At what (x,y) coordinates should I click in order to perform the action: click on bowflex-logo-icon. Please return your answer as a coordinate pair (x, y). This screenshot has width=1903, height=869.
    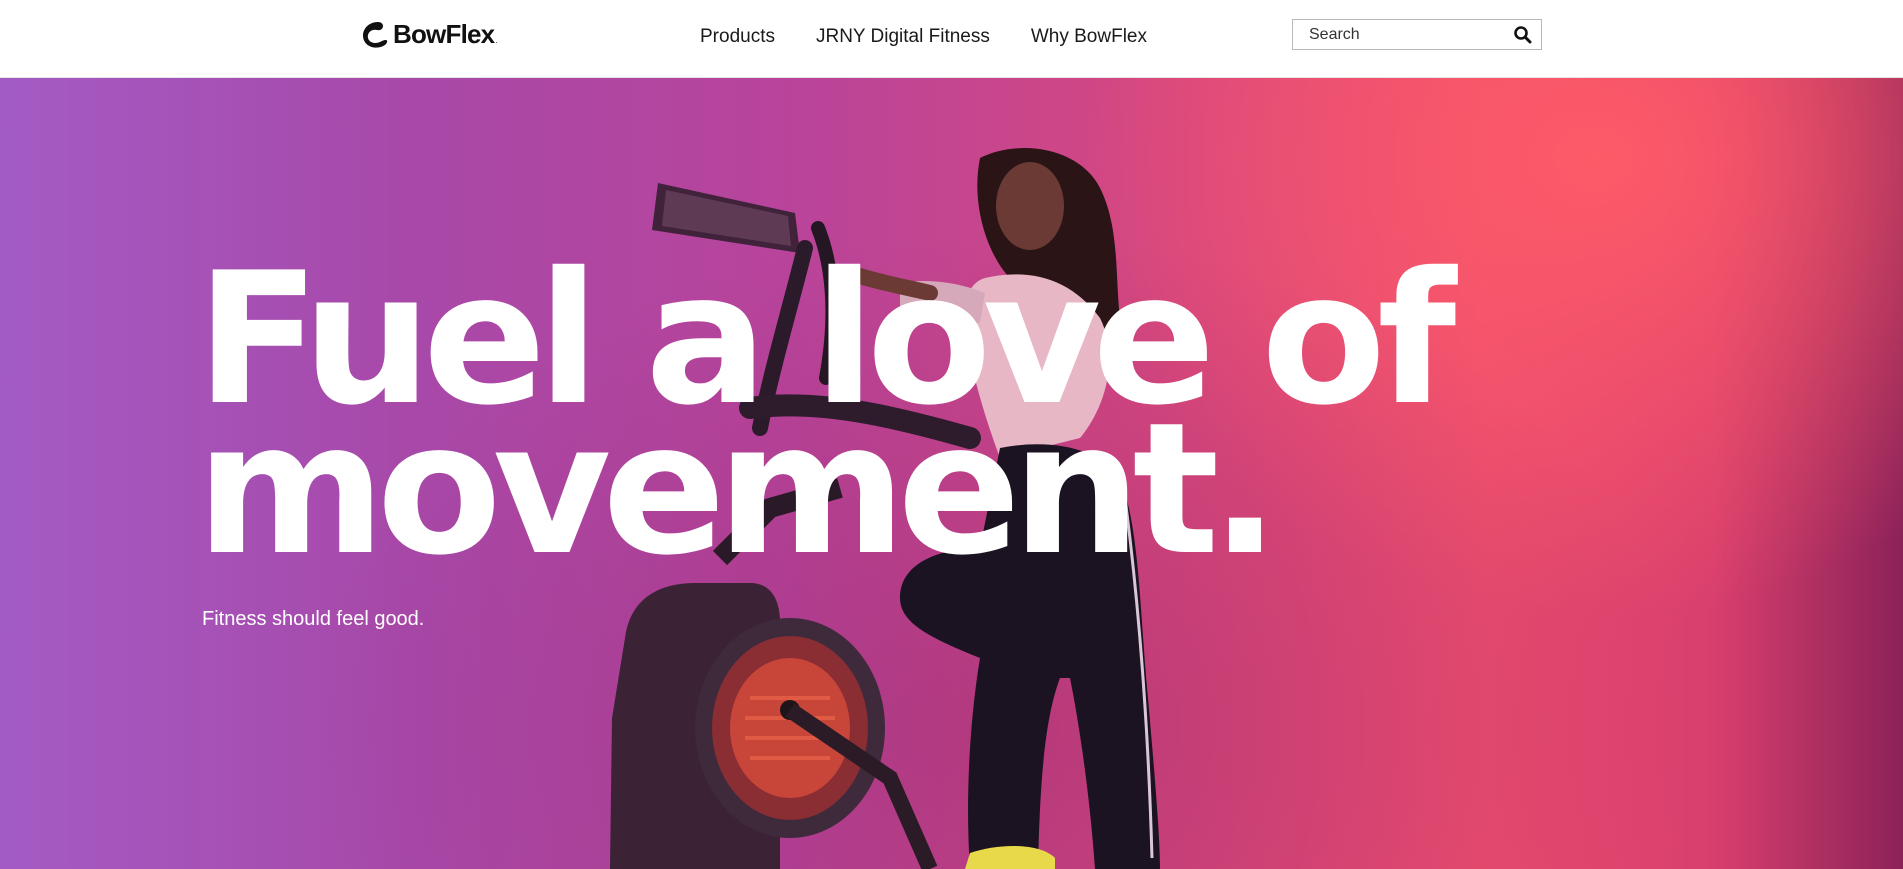
    Looking at the image, I should click on (375, 35).